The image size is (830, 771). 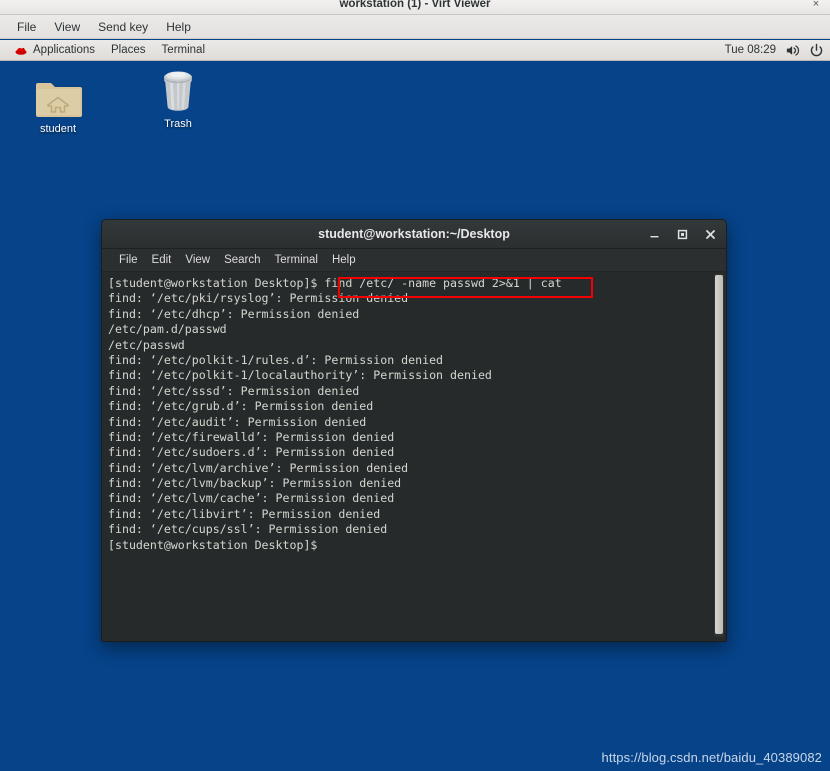 I want to click on terminal-scrollbar, so click(x=719, y=455).